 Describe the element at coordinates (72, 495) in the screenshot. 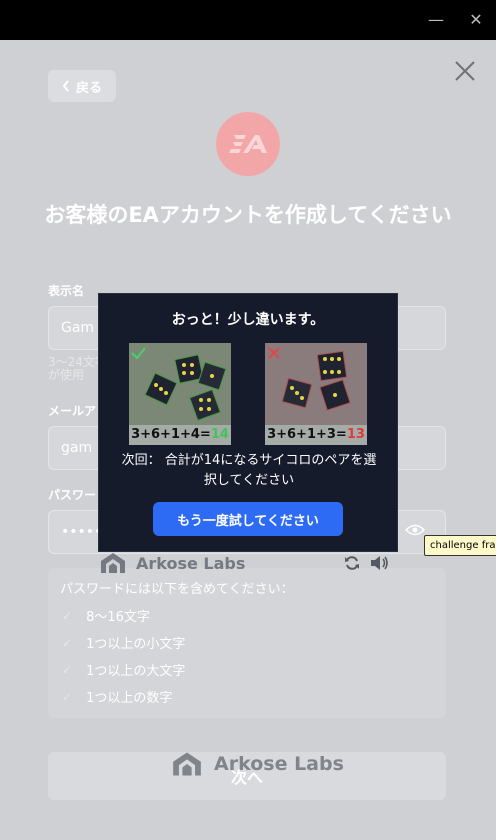

I see `password-label: パスワー` at that location.